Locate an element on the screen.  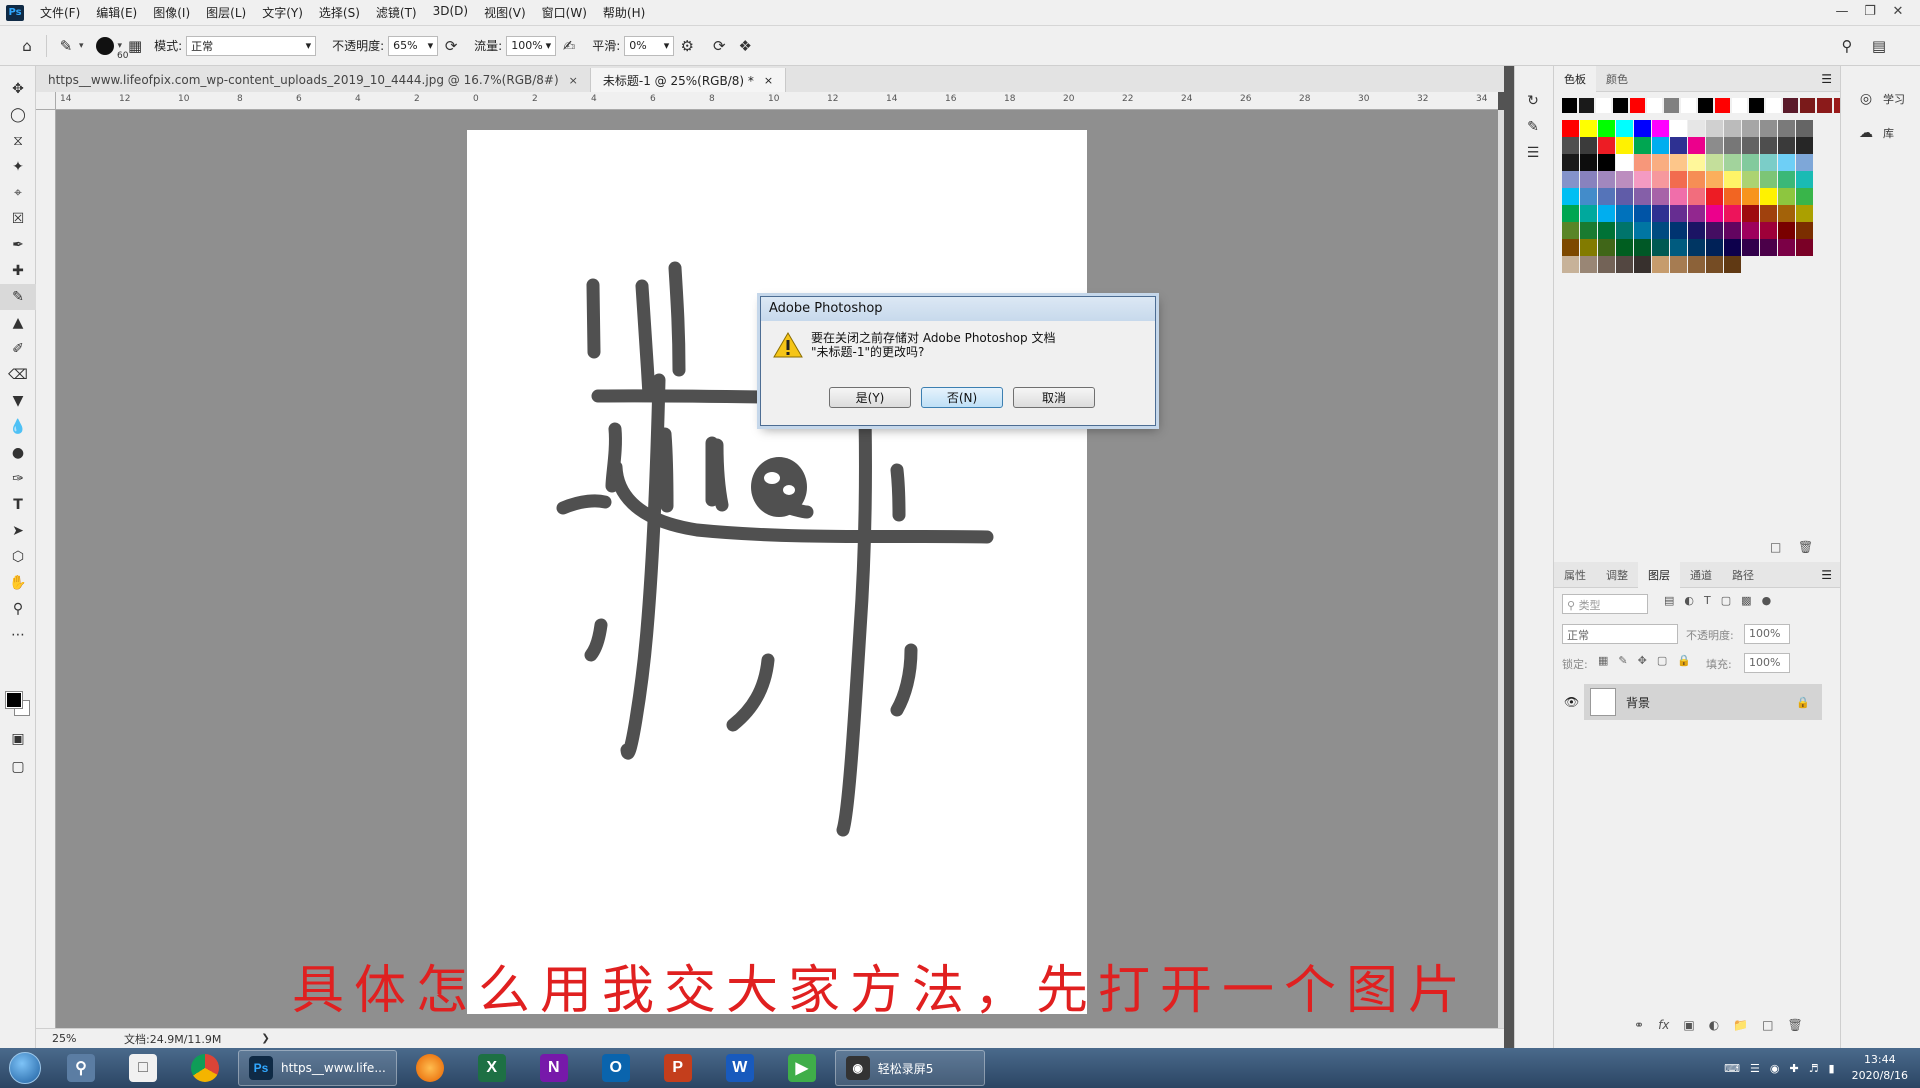
tab-untitled-1: 未标题-1 @ 25%(RGB/8) * × is located at coordinates (688, 80).